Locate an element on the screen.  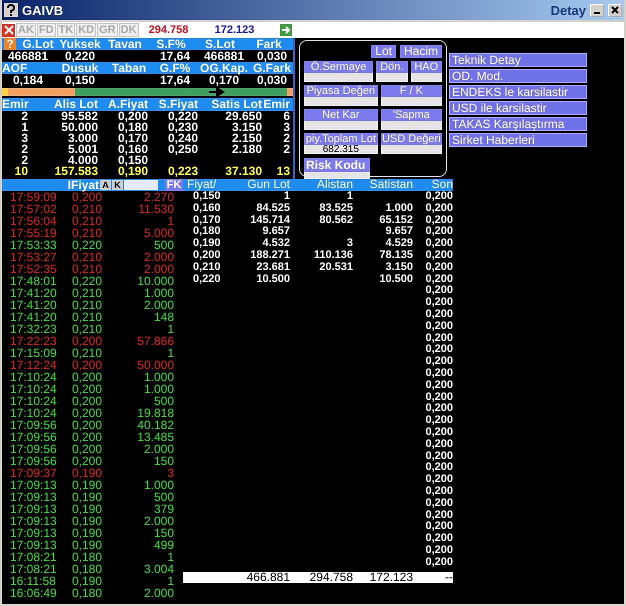
field-label: HAO is located at coordinates (426, 67).